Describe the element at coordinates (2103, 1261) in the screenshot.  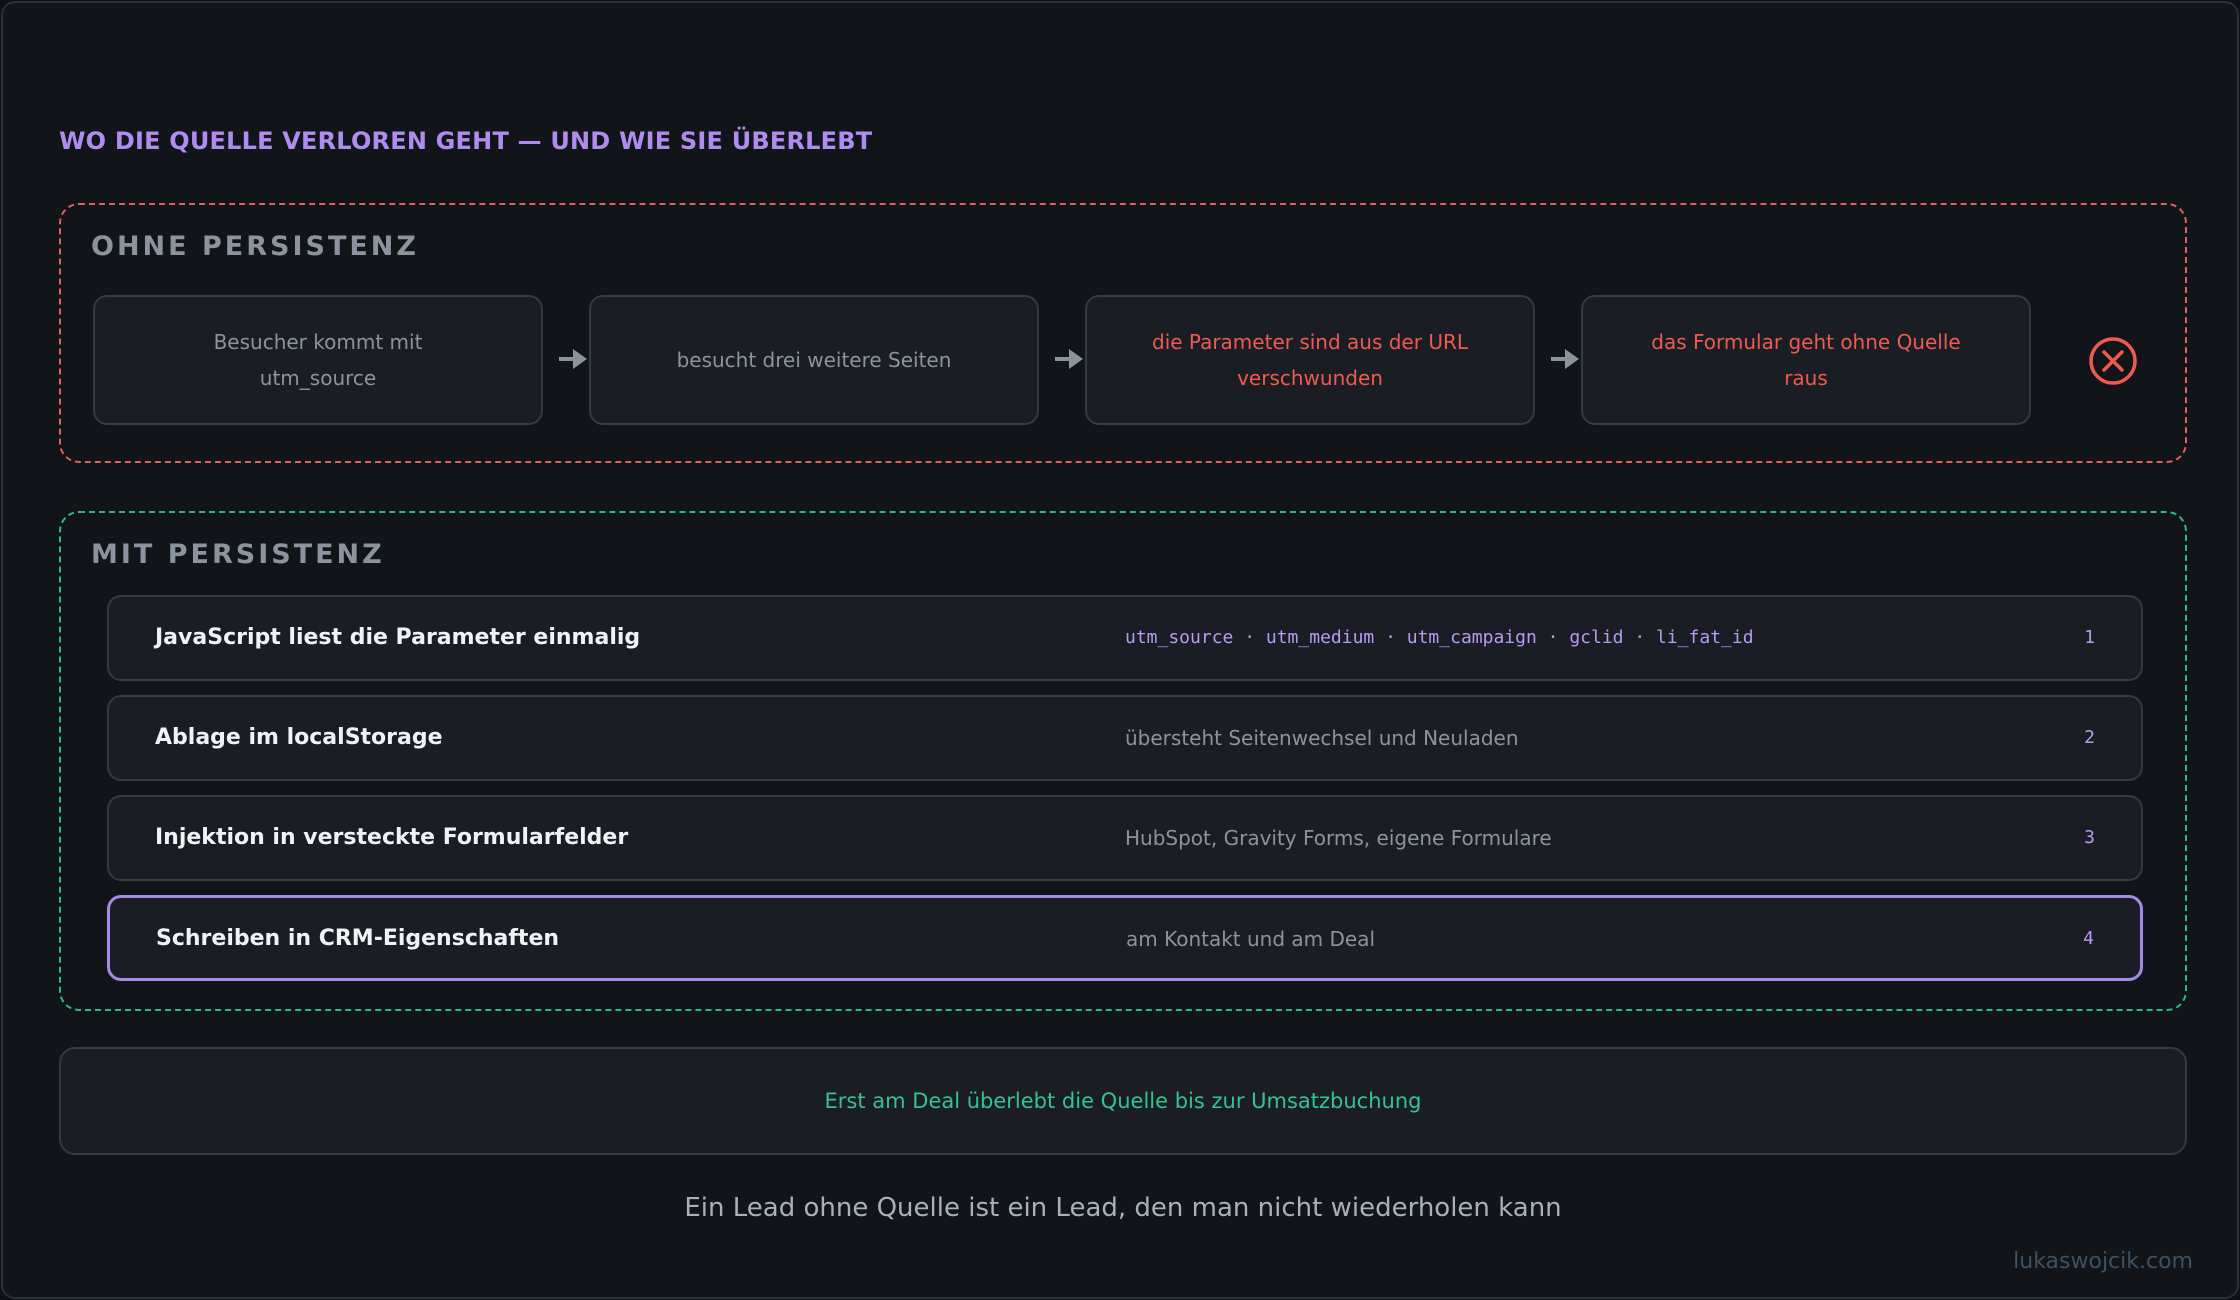
I see `credit-link: lukaswojcik.com` at that location.